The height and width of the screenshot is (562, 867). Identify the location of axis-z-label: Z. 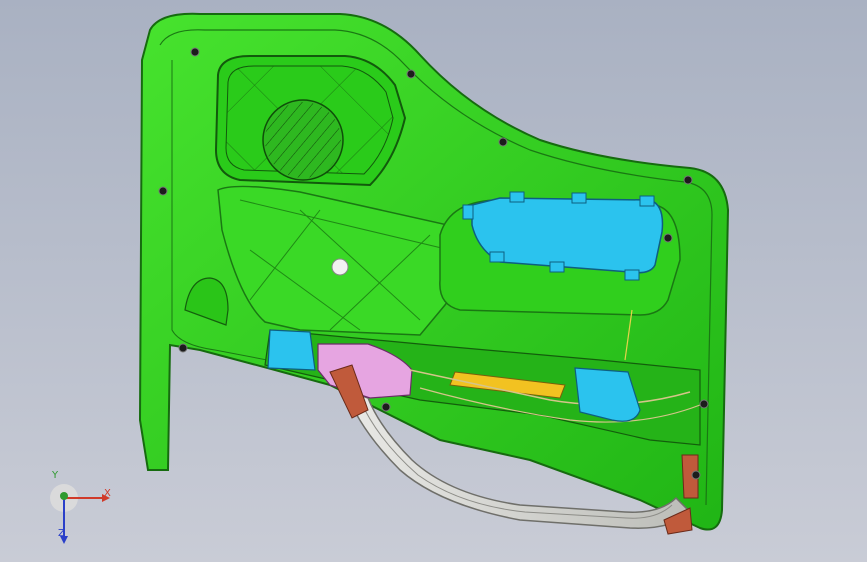
(61, 533).